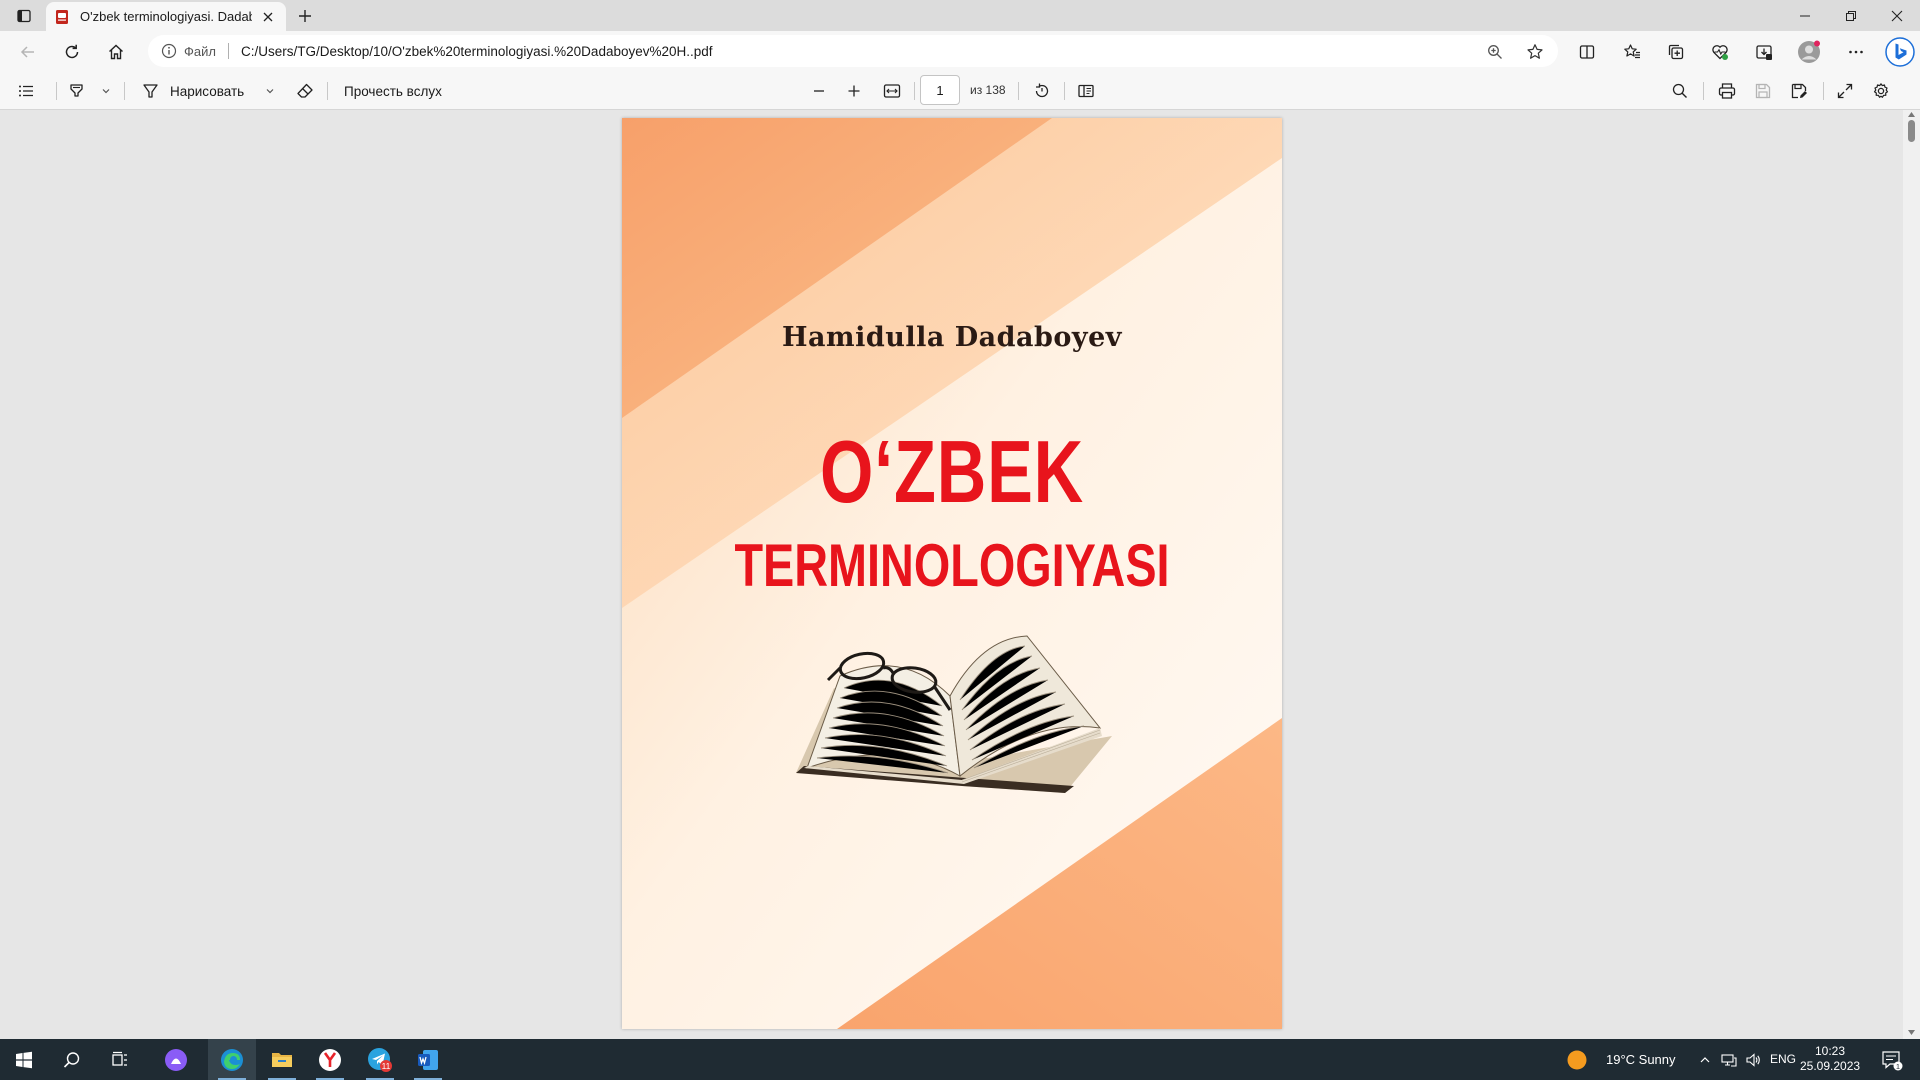  What do you see at coordinates (960, 1059) in the screenshot?
I see `windows-taskbar: 11 19°C Sunny ENG 10:23 25.09.2023 1` at bounding box center [960, 1059].